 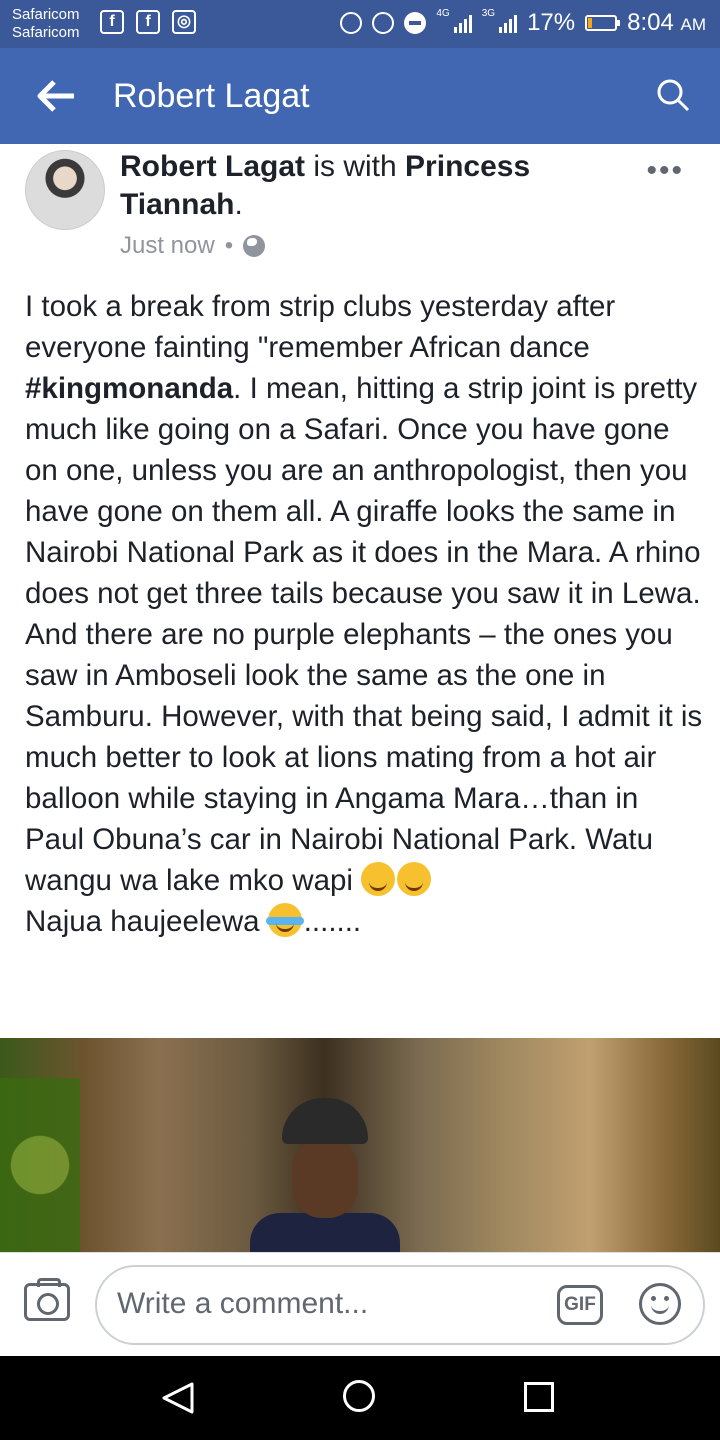 I want to click on carrier-2: Safaricom, so click(x=46, y=32).